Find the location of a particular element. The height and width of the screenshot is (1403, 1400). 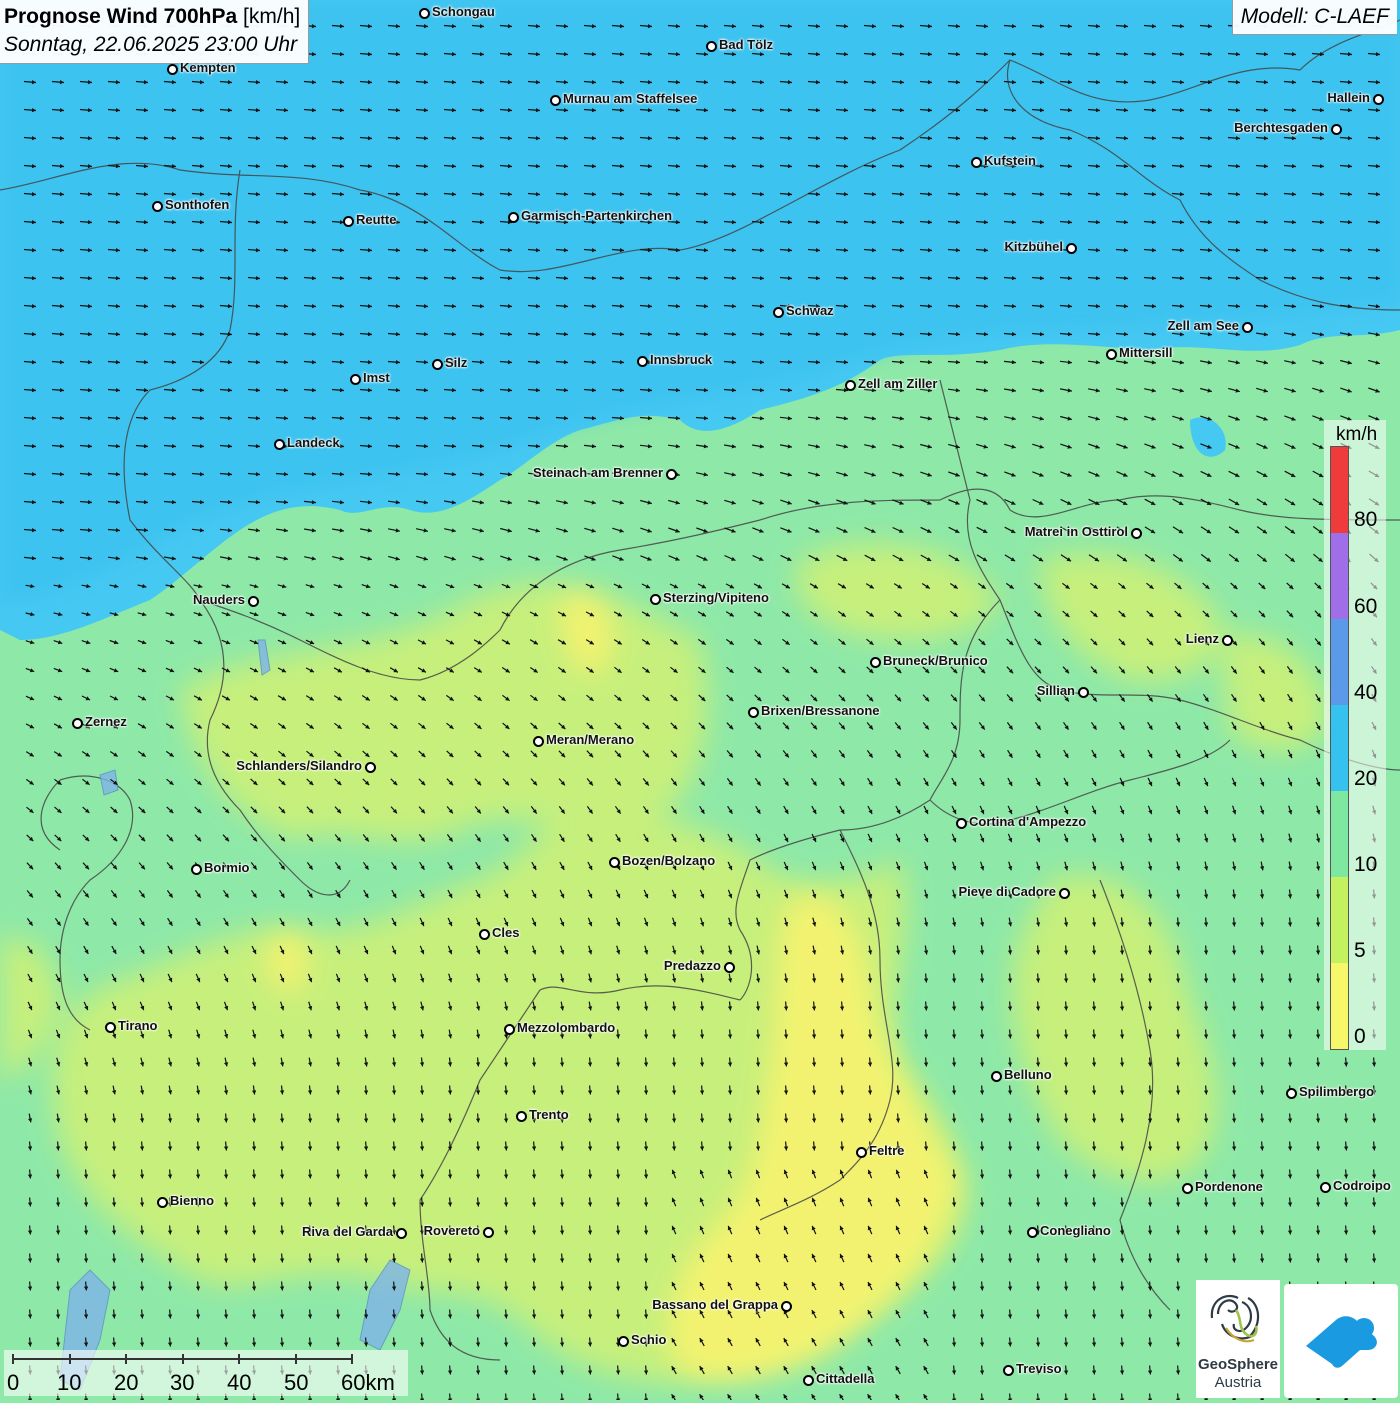

city-marker-kempten is located at coordinates (172, 69).